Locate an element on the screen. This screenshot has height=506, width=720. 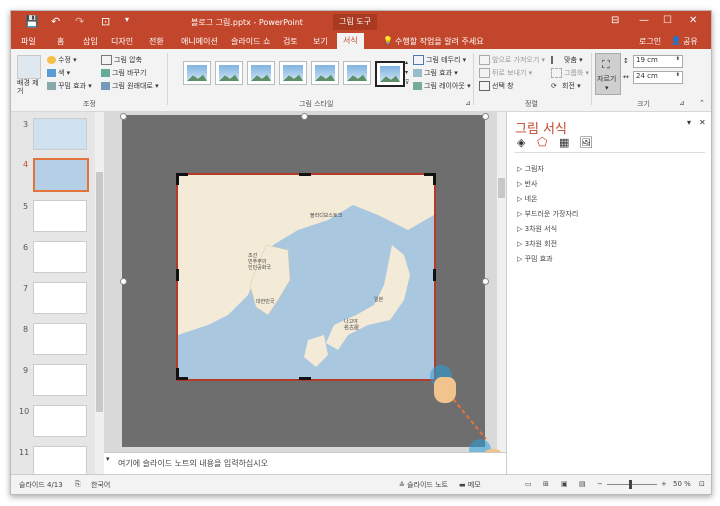
tab-slideshow: 슬라이드 쇼 is located at coordinates (250, 41).